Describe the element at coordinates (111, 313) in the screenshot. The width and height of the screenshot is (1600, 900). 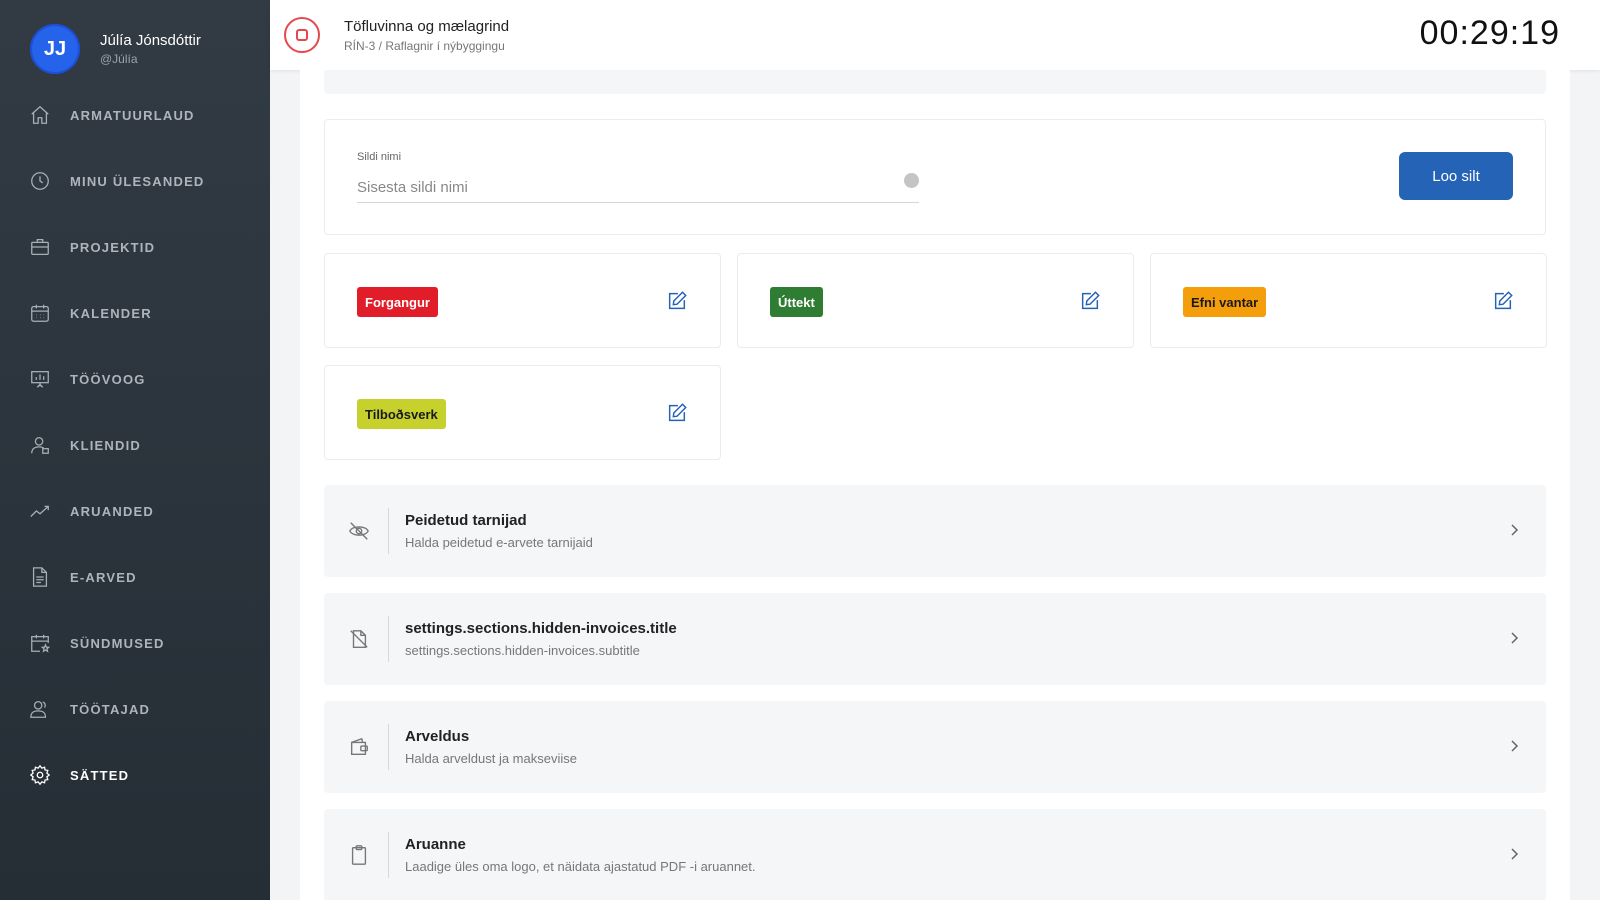
I see `sidebar-item-label: KALENDER` at that location.